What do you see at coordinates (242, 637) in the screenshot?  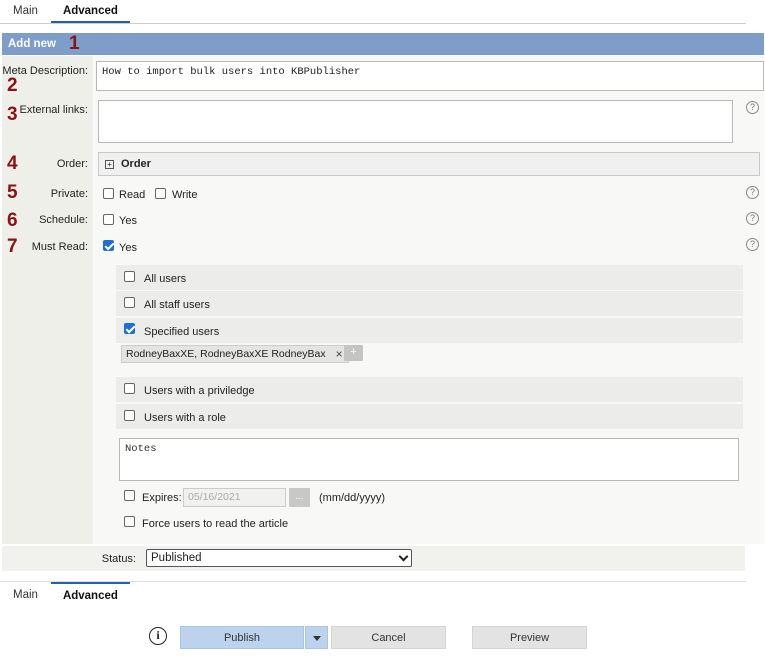 I see `publish-button: Publish` at bounding box center [242, 637].